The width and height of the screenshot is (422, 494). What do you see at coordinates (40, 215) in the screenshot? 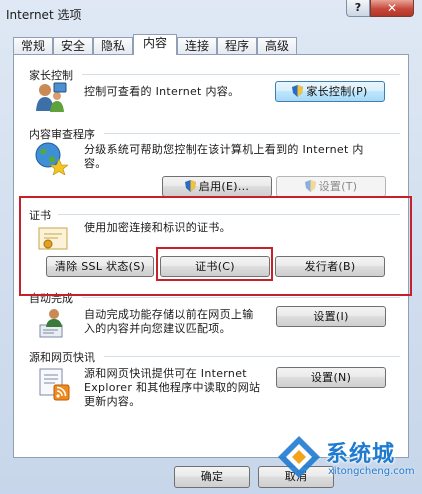
I see `certificates-group-title: 证书` at bounding box center [40, 215].